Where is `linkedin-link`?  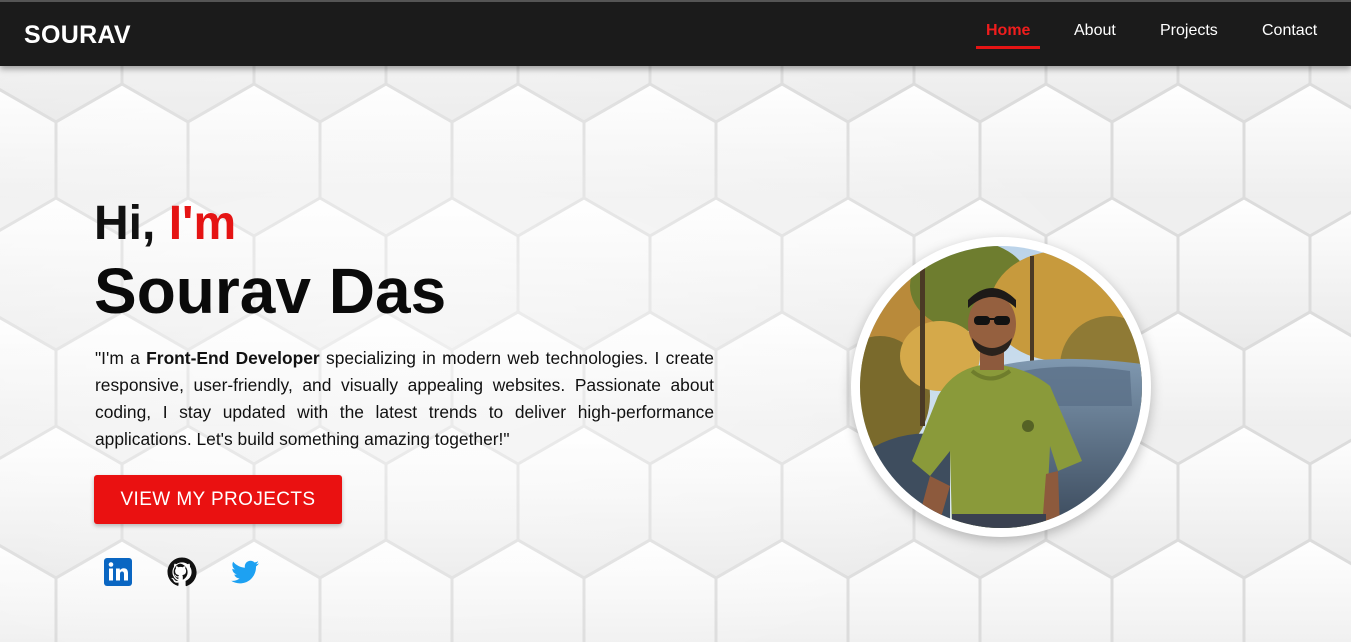 linkedin-link is located at coordinates (118, 572).